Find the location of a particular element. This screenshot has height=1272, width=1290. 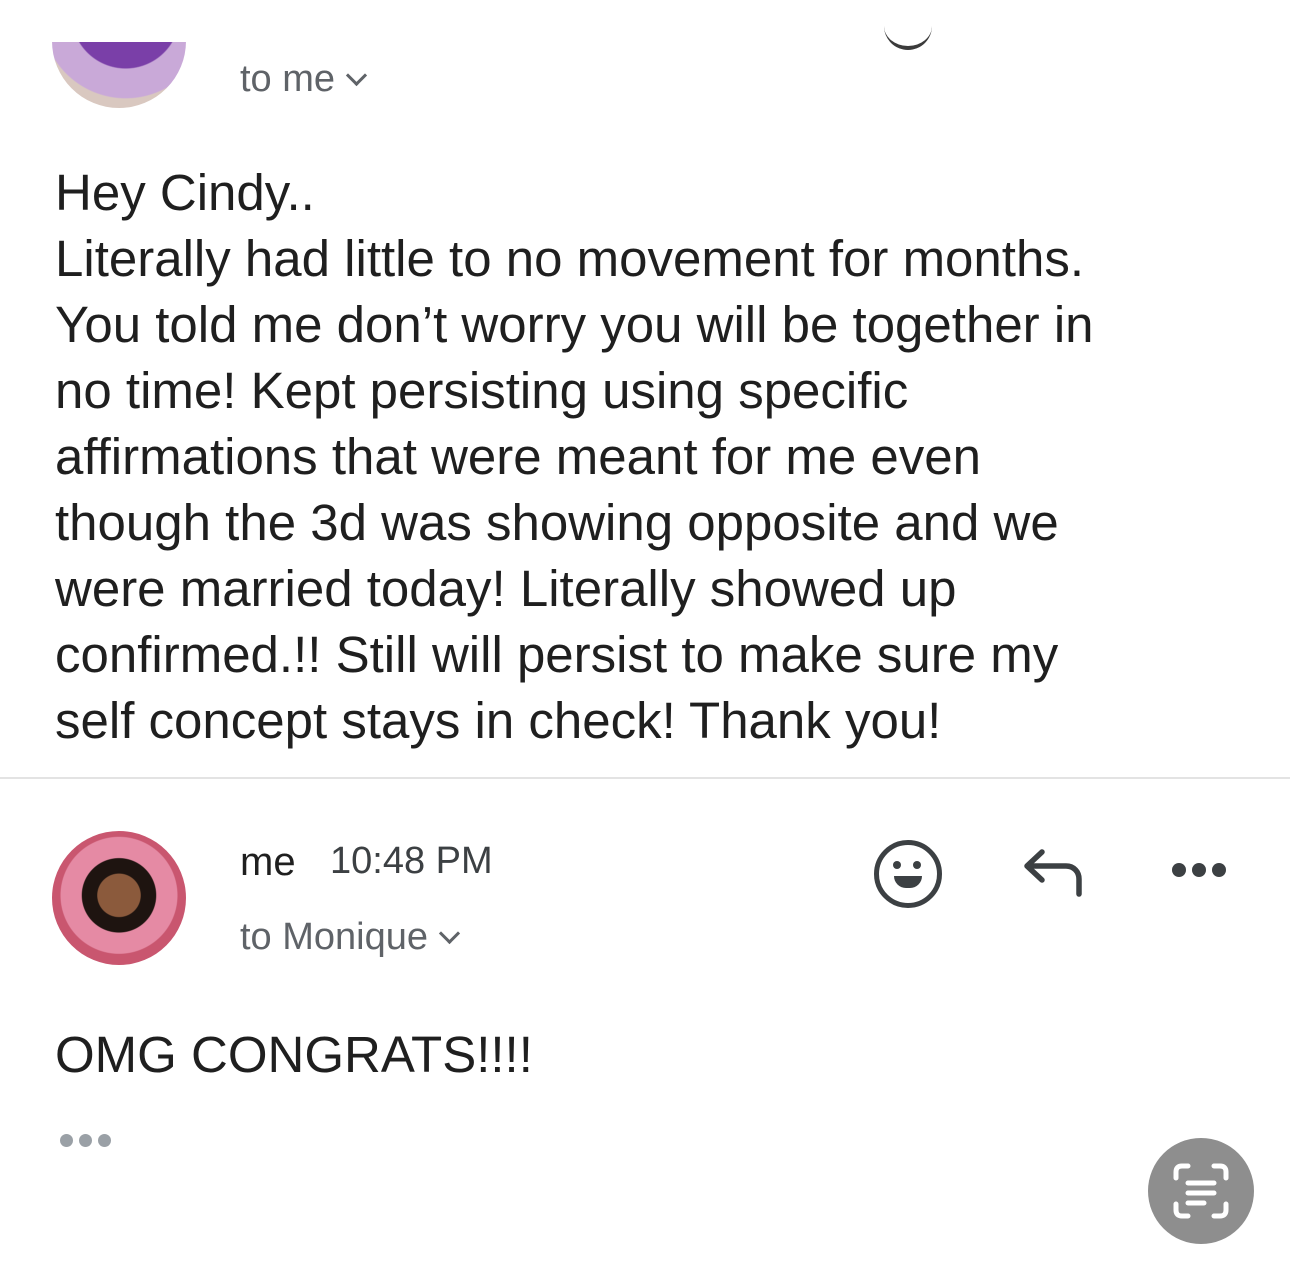

recipient-label: to me is located at coordinates (288, 79).